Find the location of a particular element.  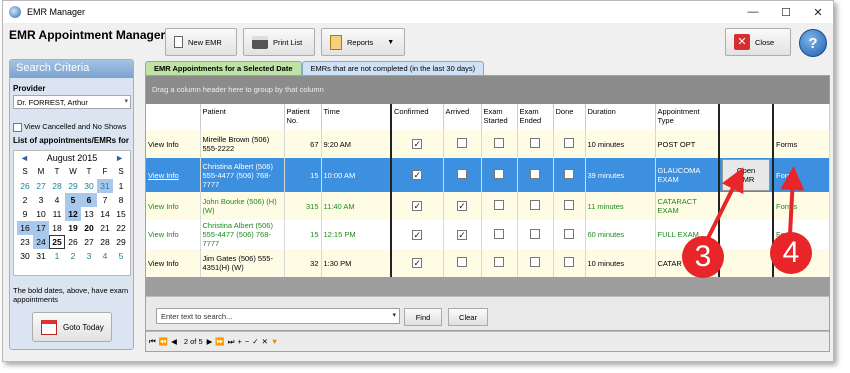

open-emr-button: Open EMR is located at coordinates (746, 175).